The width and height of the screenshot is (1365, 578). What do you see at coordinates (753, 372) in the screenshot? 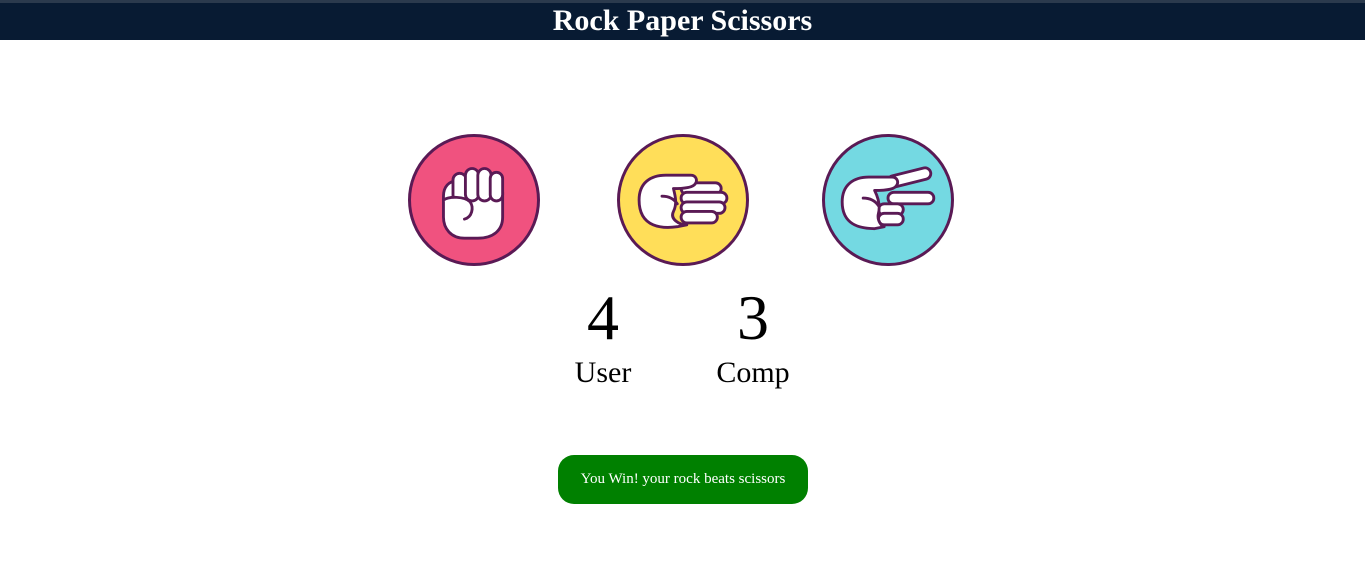
I see `comp-score-label: Comp` at bounding box center [753, 372].